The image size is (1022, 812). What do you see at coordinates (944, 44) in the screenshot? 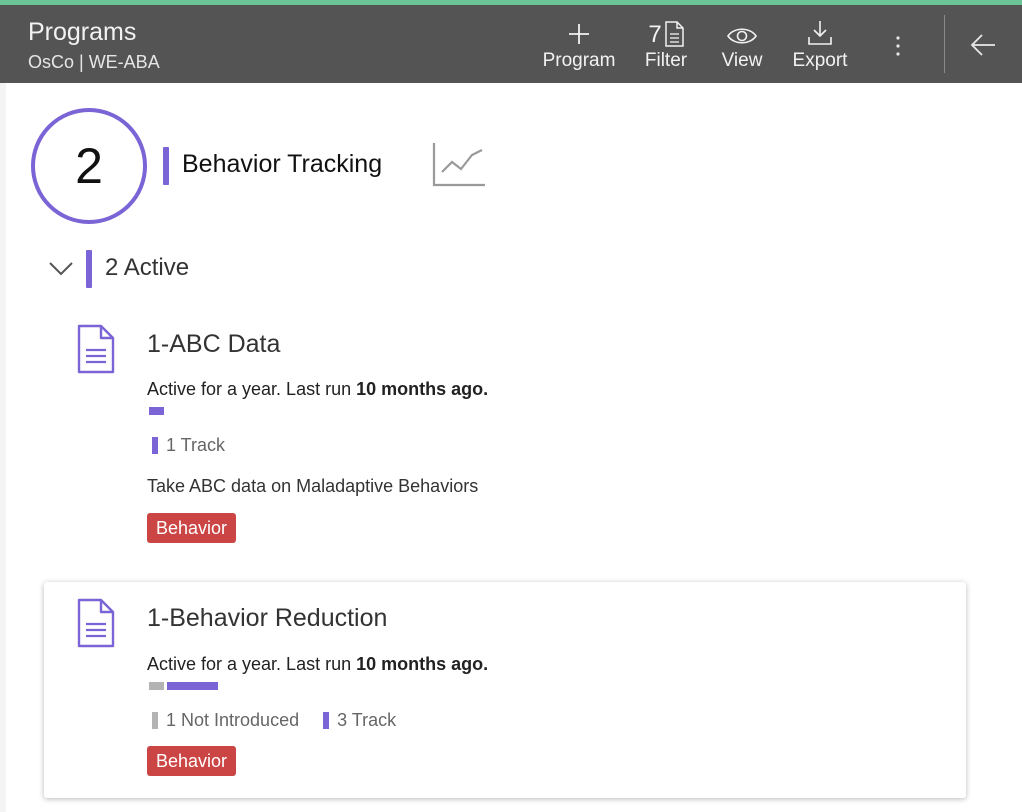
I see `header-divider` at bounding box center [944, 44].